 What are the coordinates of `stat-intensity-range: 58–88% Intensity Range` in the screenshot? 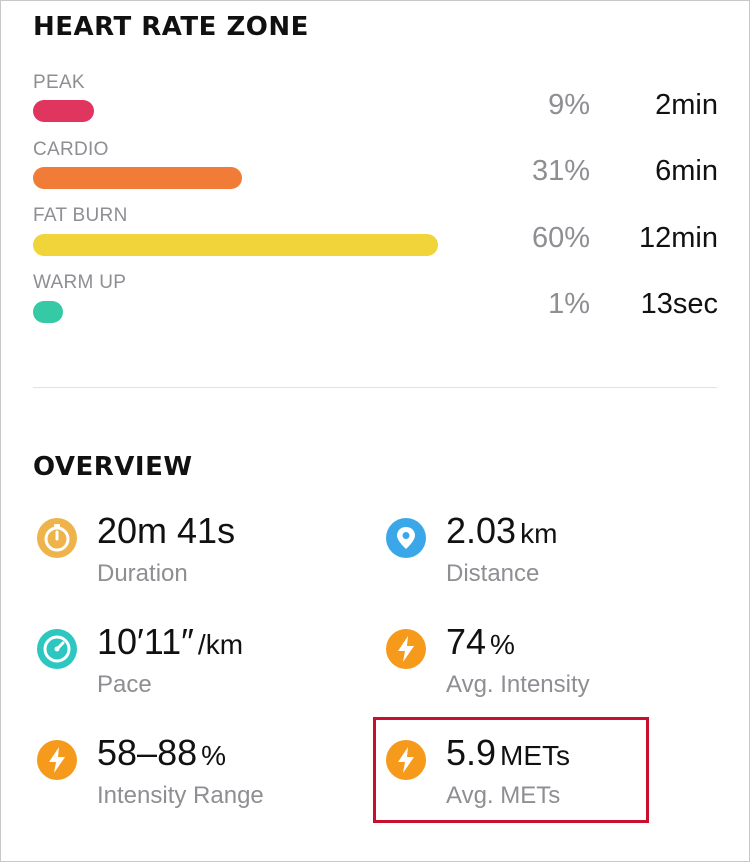 It's located at (197, 777).